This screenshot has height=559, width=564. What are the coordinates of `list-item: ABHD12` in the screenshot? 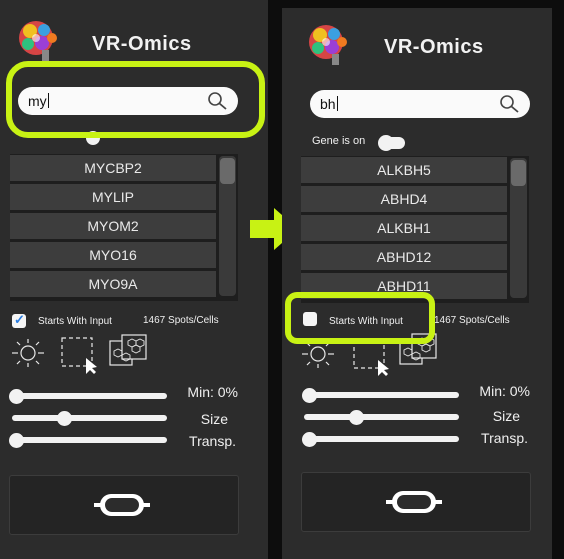 It's located at (404, 257).